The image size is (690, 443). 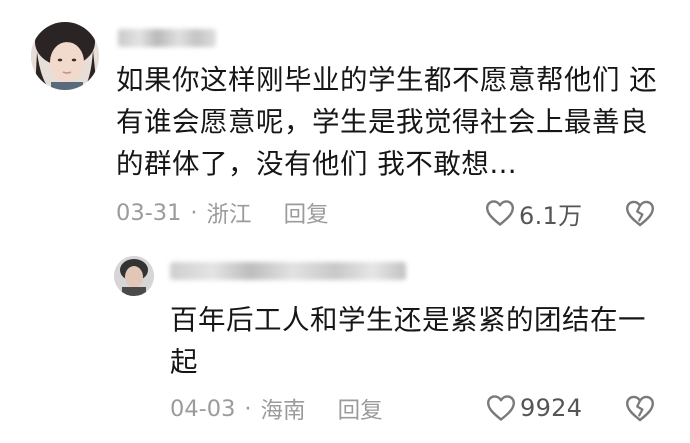 What do you see at coordinates (203, 409) in the screenshot?
I see `comment-date: 04-03` at bounding box center [203, 409].